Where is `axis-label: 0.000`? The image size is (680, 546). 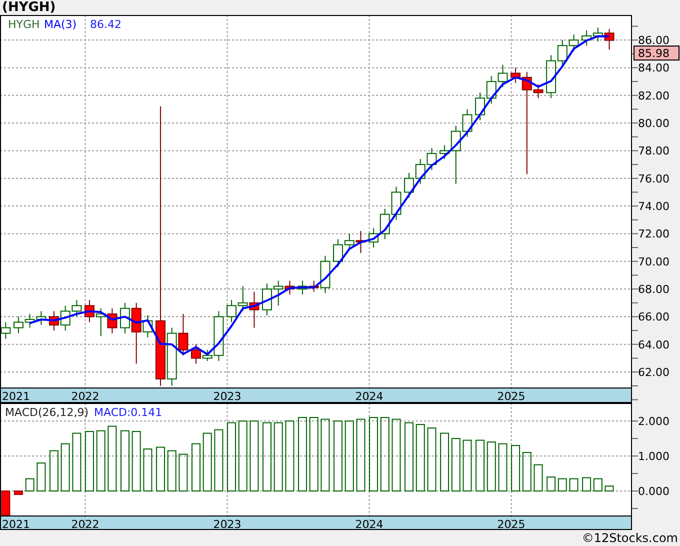
axis-label: 0.000 is located at coordinates (654, 491).